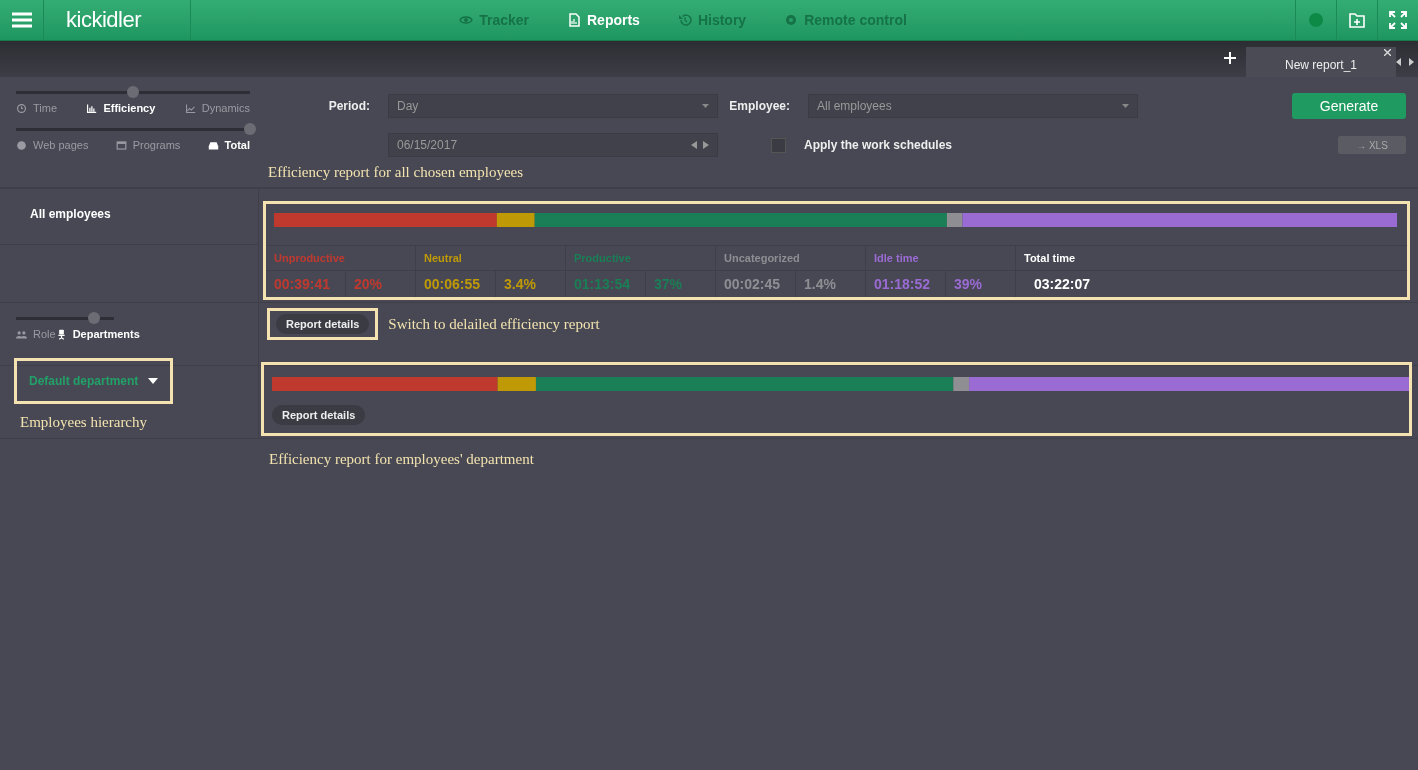  What do you see at coordinates (37, 108) in the screenshot?
I see `slider-option: Time` at bounding box center [37, 108].